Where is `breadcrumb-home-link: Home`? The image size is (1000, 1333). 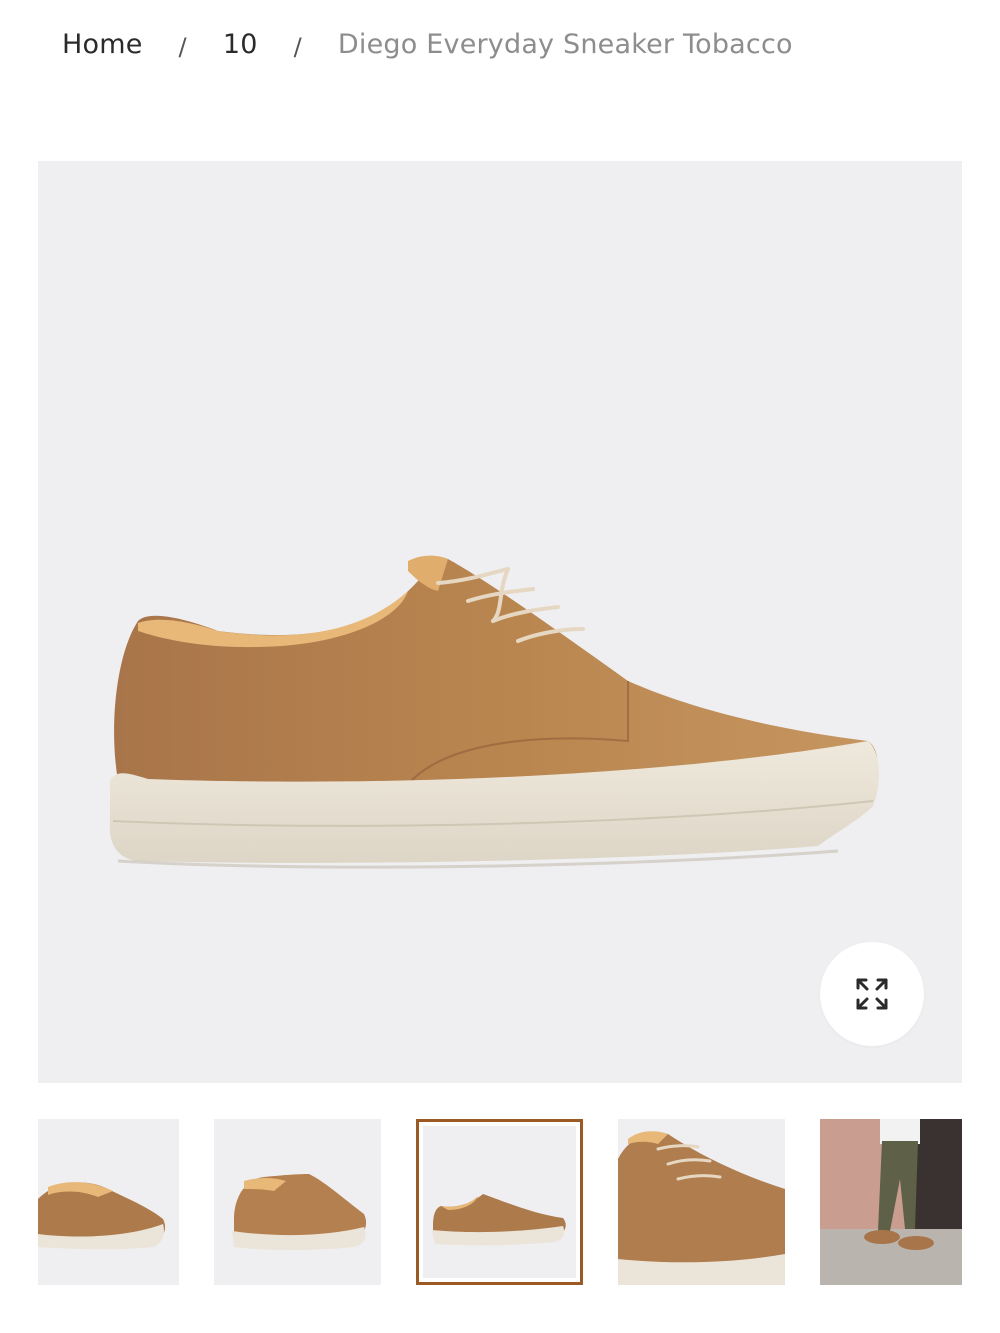 breadcrumb-home-link: Home is located at coordinates (102, 44).